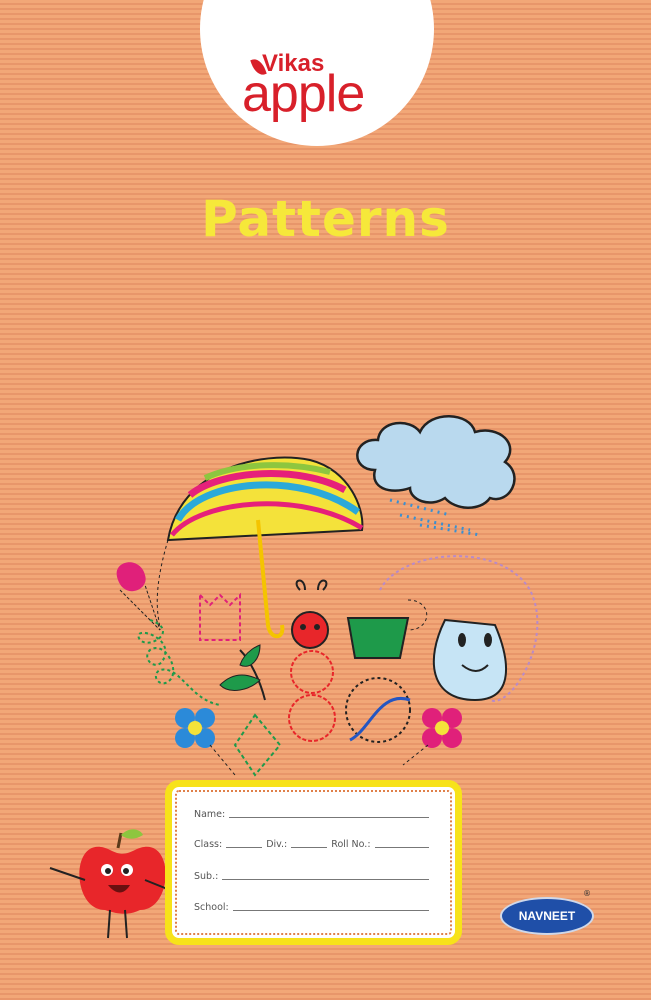 The image size is (651, 1000). I want to click on spiral-icon, so click(179, 662).